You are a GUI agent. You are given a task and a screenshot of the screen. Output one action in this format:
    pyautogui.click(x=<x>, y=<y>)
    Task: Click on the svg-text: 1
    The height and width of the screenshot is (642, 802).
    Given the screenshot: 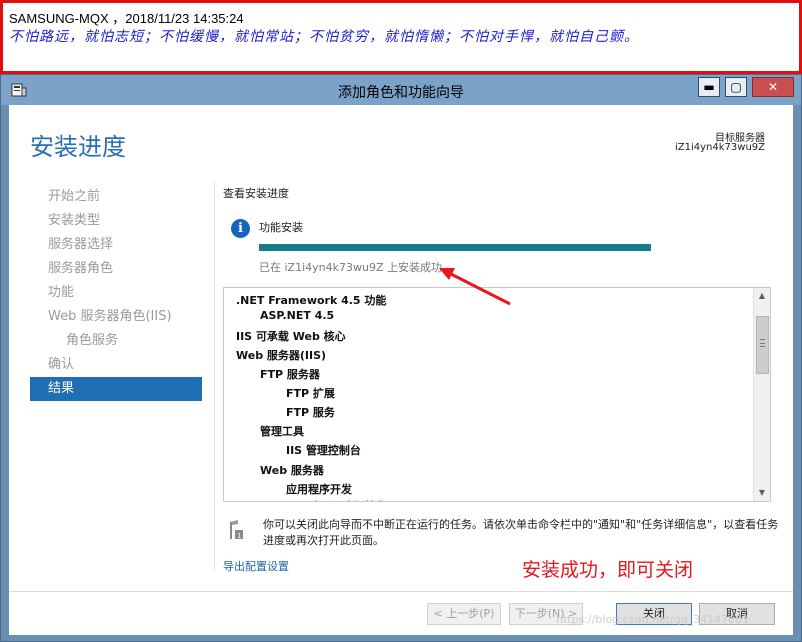 What is the action you would take?
    pyautogui.click(x=239, y=536)
    